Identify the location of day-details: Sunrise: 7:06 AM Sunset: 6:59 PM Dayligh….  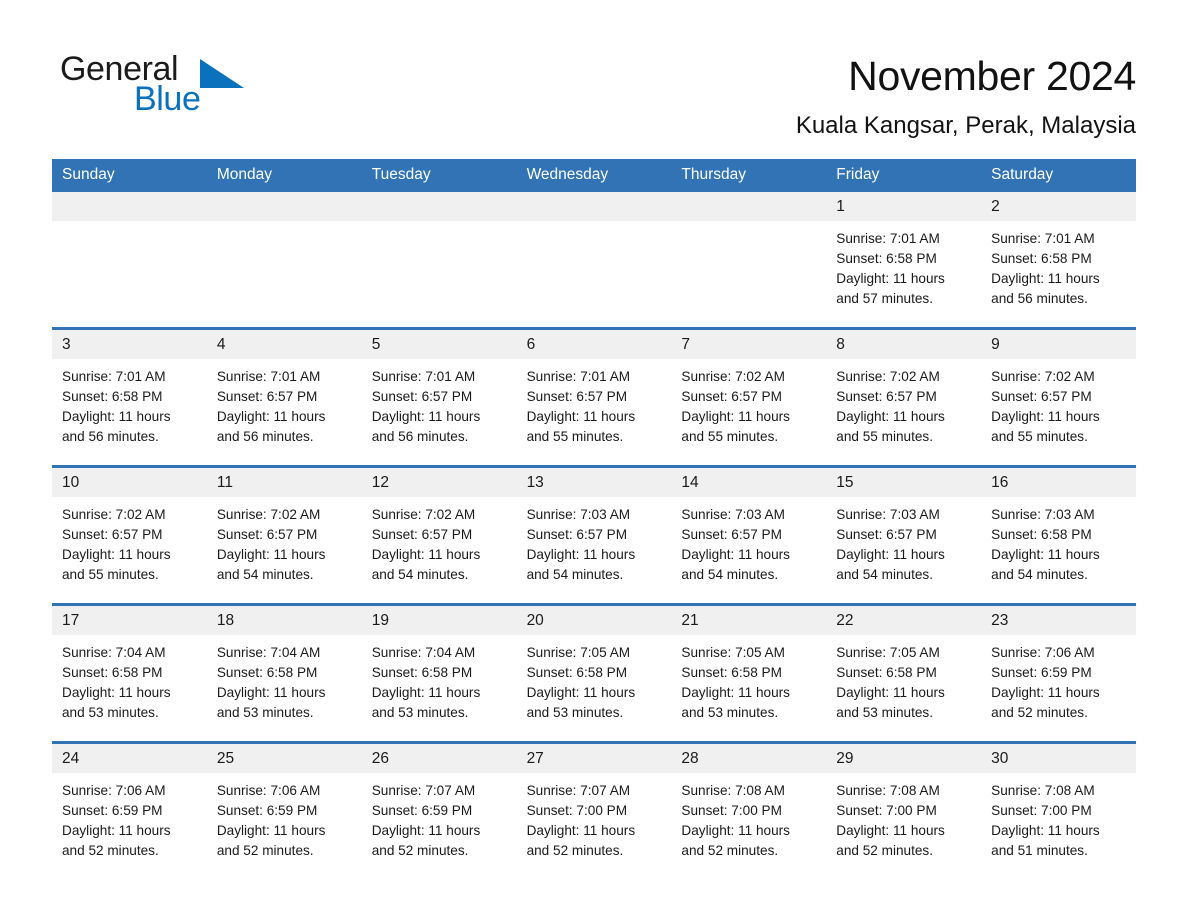
(284, 817).